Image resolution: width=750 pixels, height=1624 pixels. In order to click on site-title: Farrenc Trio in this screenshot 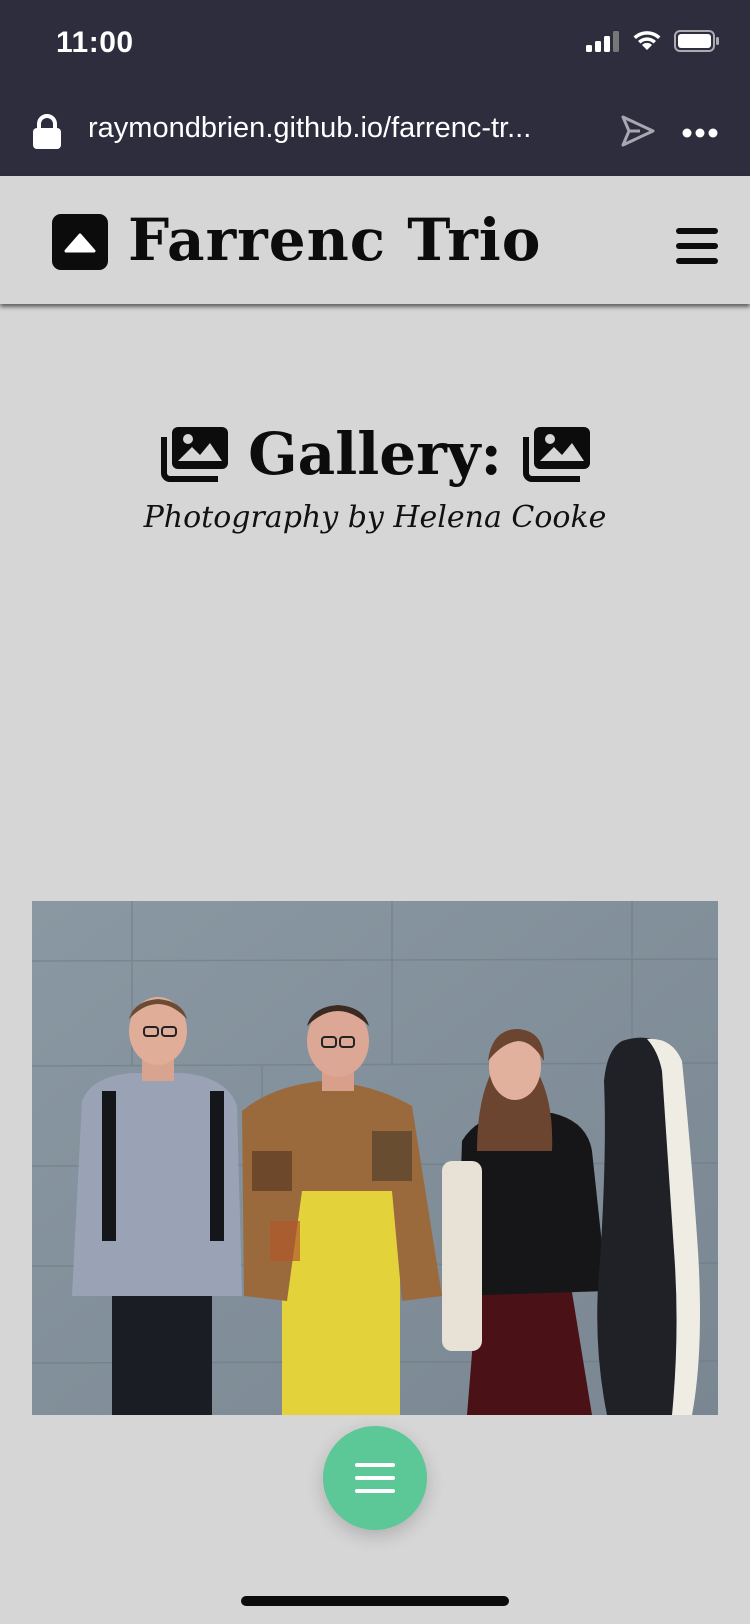, I will do `click(335, 240)`.